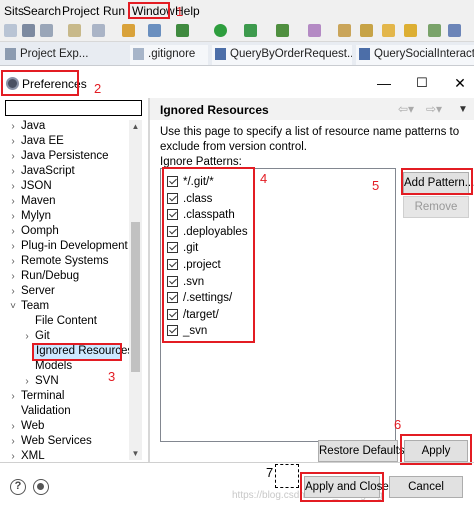 The width and height of the screenshot is (474, 509). I want to click on tab-gitignore: .gitignore, so click(169, 55).